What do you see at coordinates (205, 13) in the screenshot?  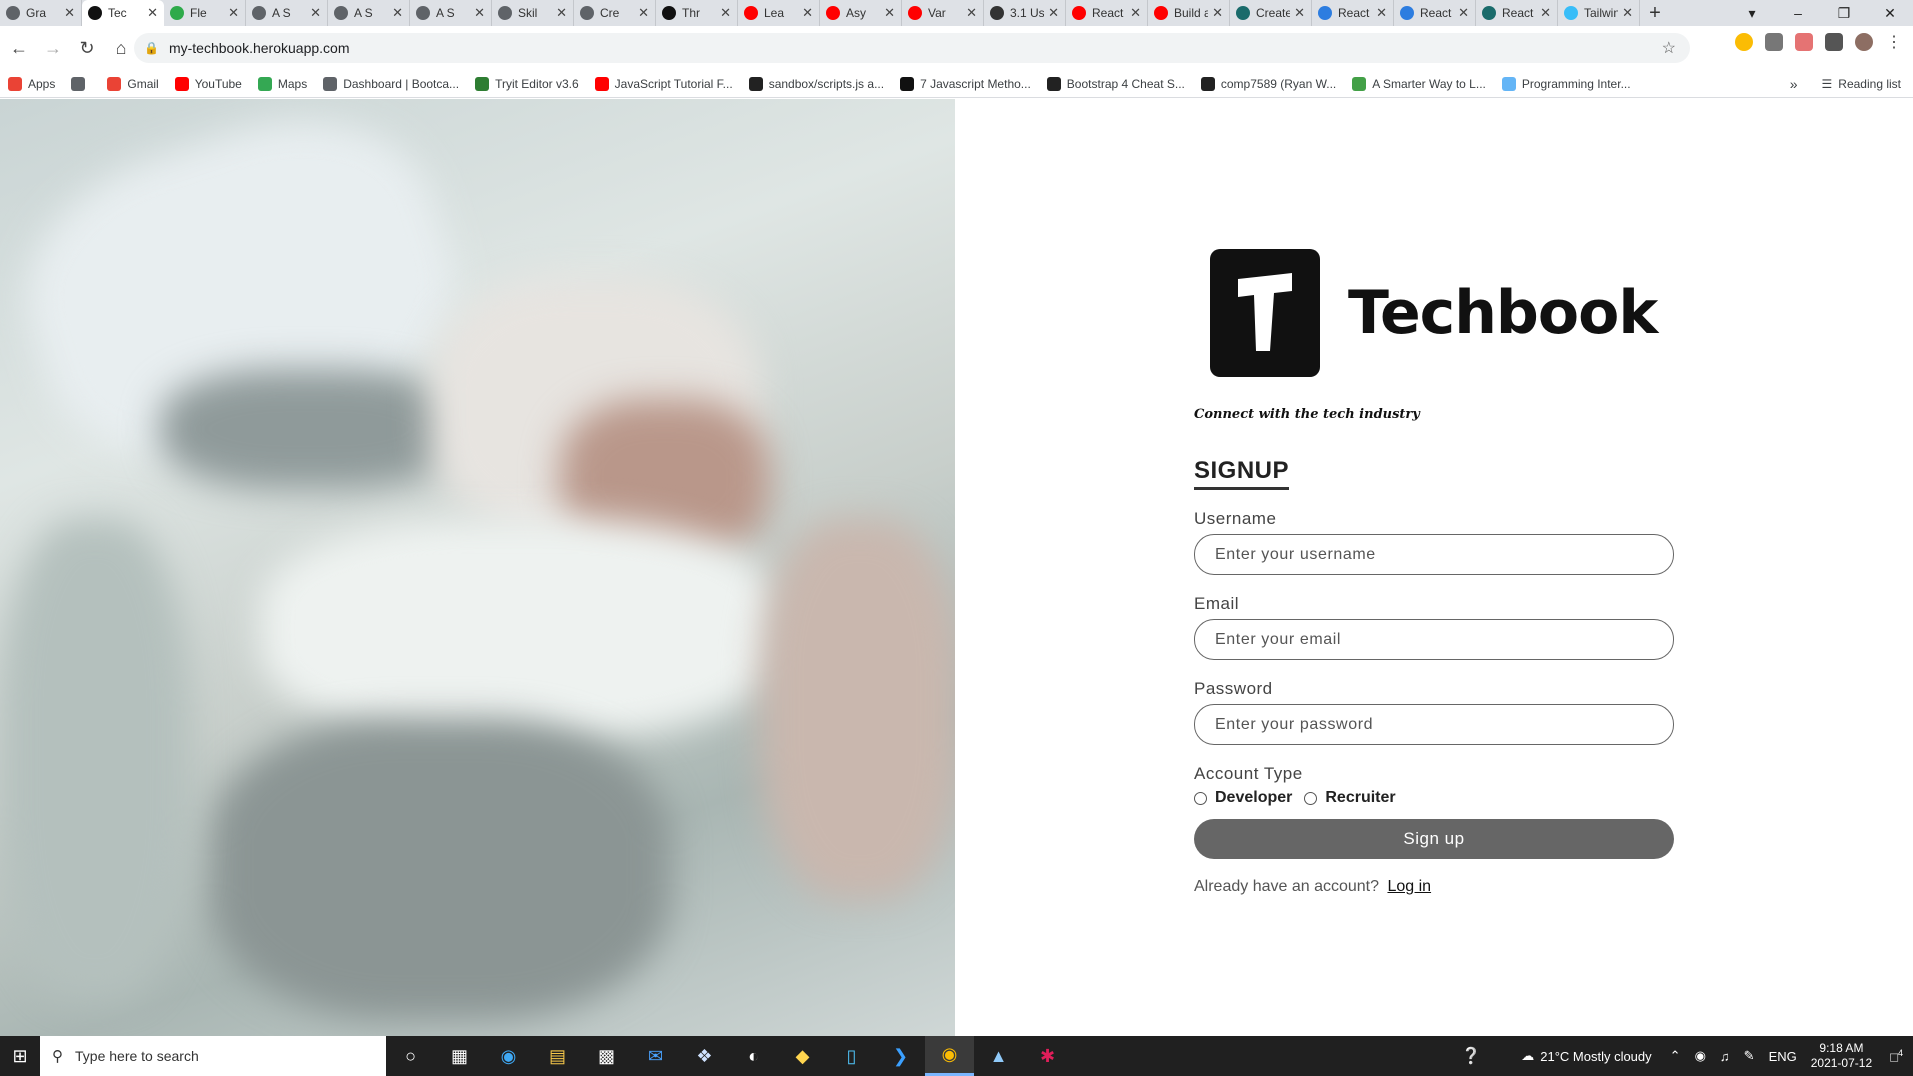 I see `browser-tab: Fle ✕` at bounding box center [205, 13].